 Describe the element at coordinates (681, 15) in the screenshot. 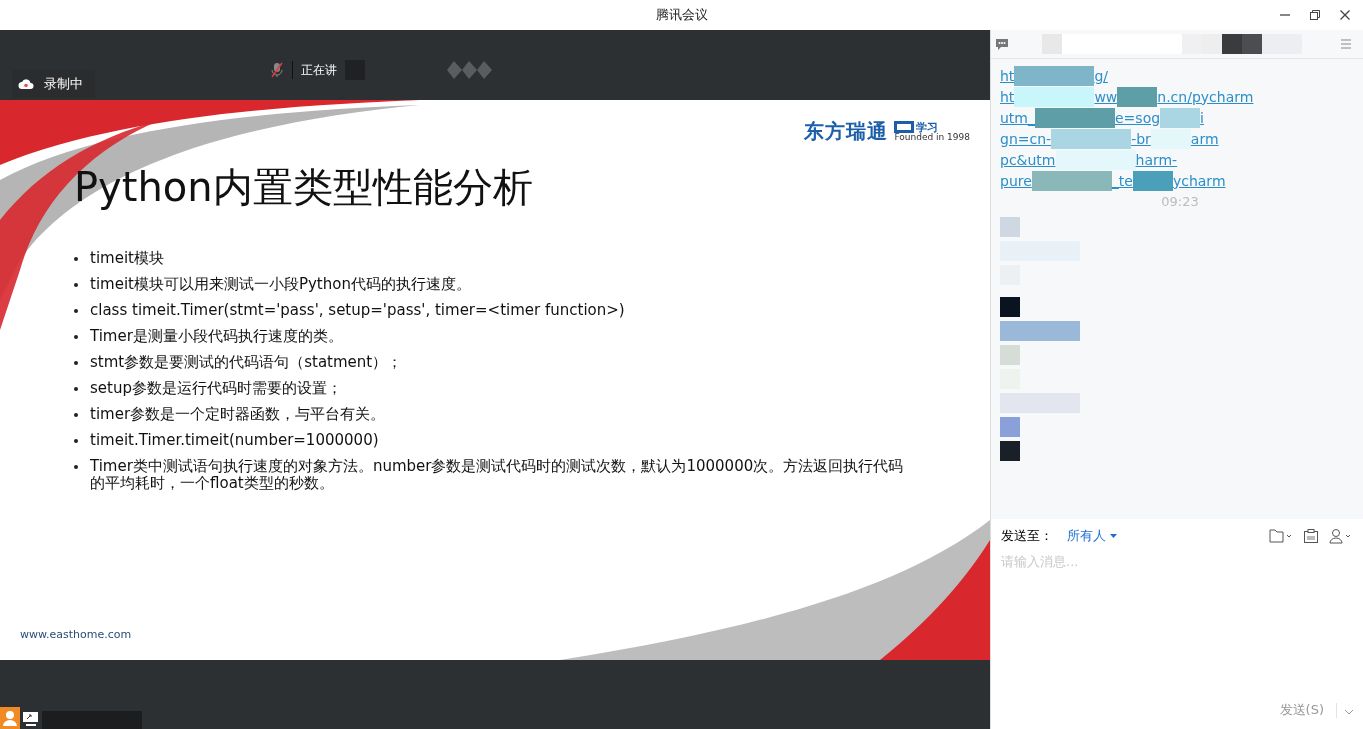

I see `window-title: 腾讯会议` at that location.